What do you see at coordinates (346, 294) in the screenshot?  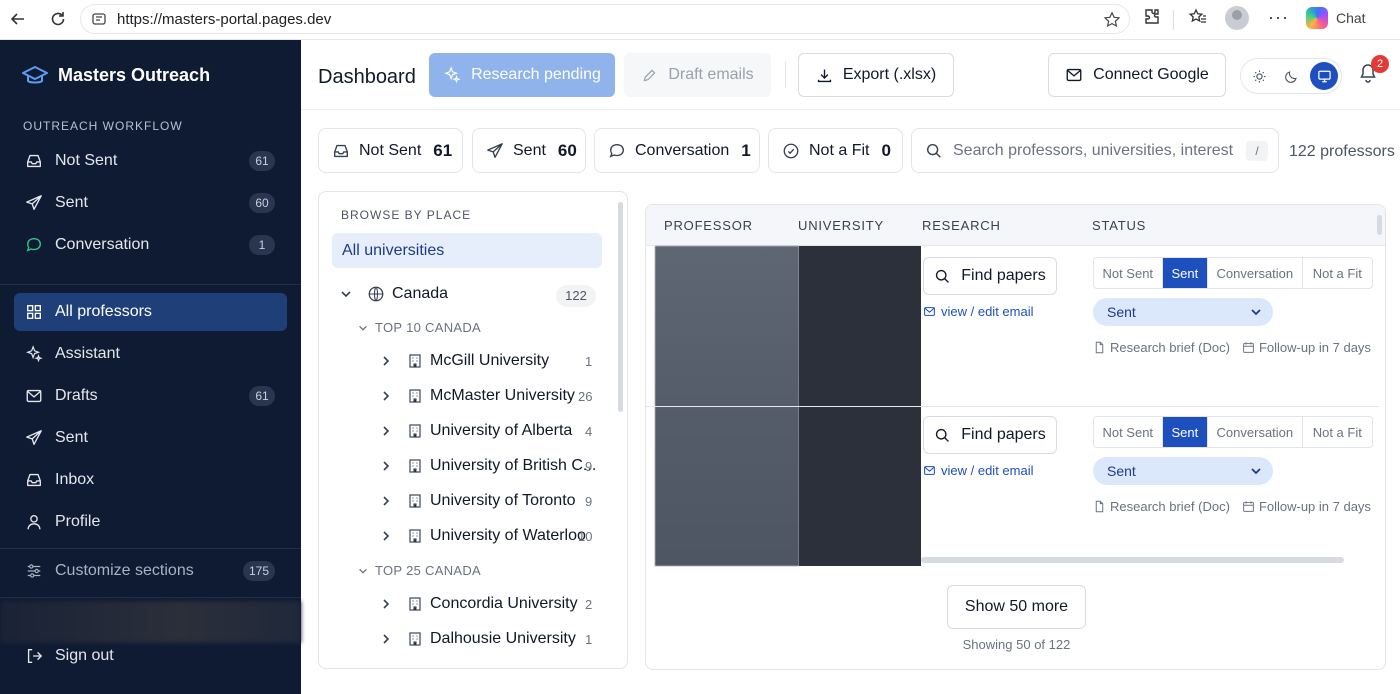 I see `chevron-down-icon` at bounding box center [346, 294].